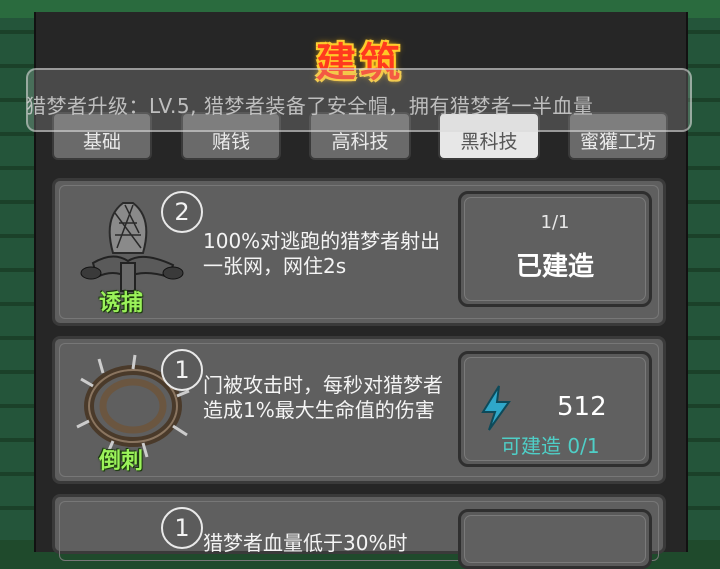 This screenshot has height=569, width=720. Describe the element at coordinates (305, 543) in the screenshot. I see `building-description: 猎梦者血量低于30%时` at that location.